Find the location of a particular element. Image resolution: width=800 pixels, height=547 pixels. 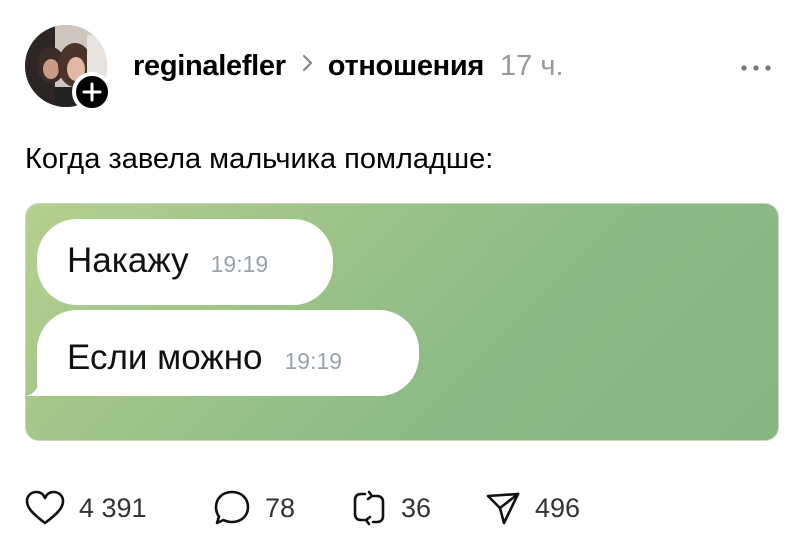

follow-button is located at coordinates (92, 92).